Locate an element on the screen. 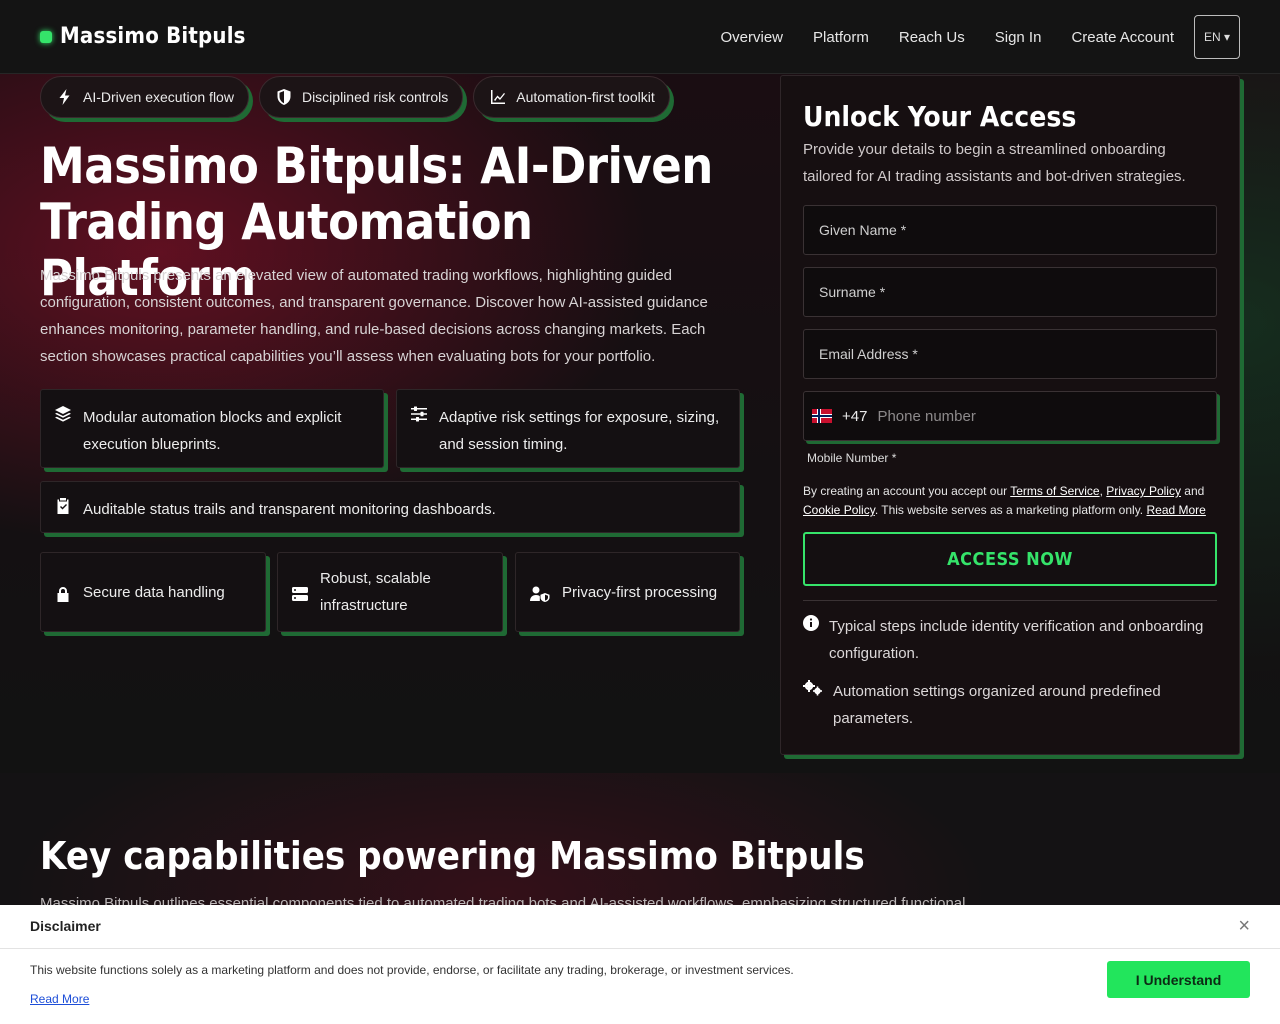 This screenshot has height=1024, width=1280. nav-create-account: Create Account is located at coordinates (1122, 37).